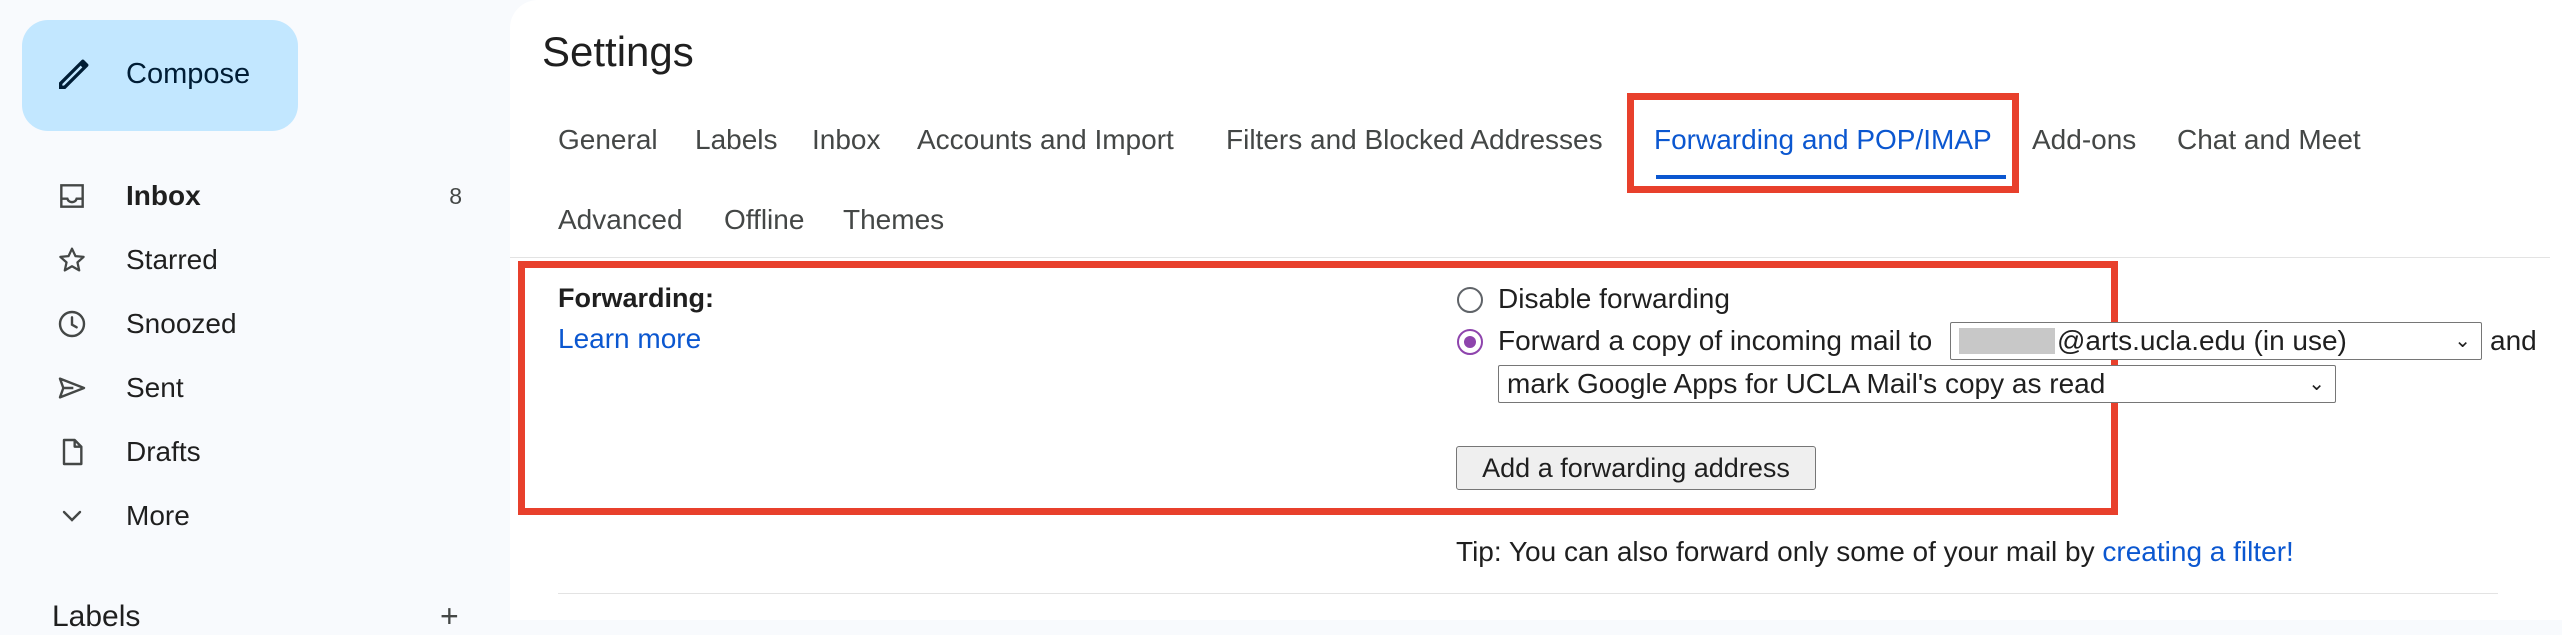 Image resolution: width=2562 pixels, height=635 pixels. What do you see at coordinates (1470, 300) in the screenshot?
I see `disable-forwarding-radio` at bounding box center [1470, 300].